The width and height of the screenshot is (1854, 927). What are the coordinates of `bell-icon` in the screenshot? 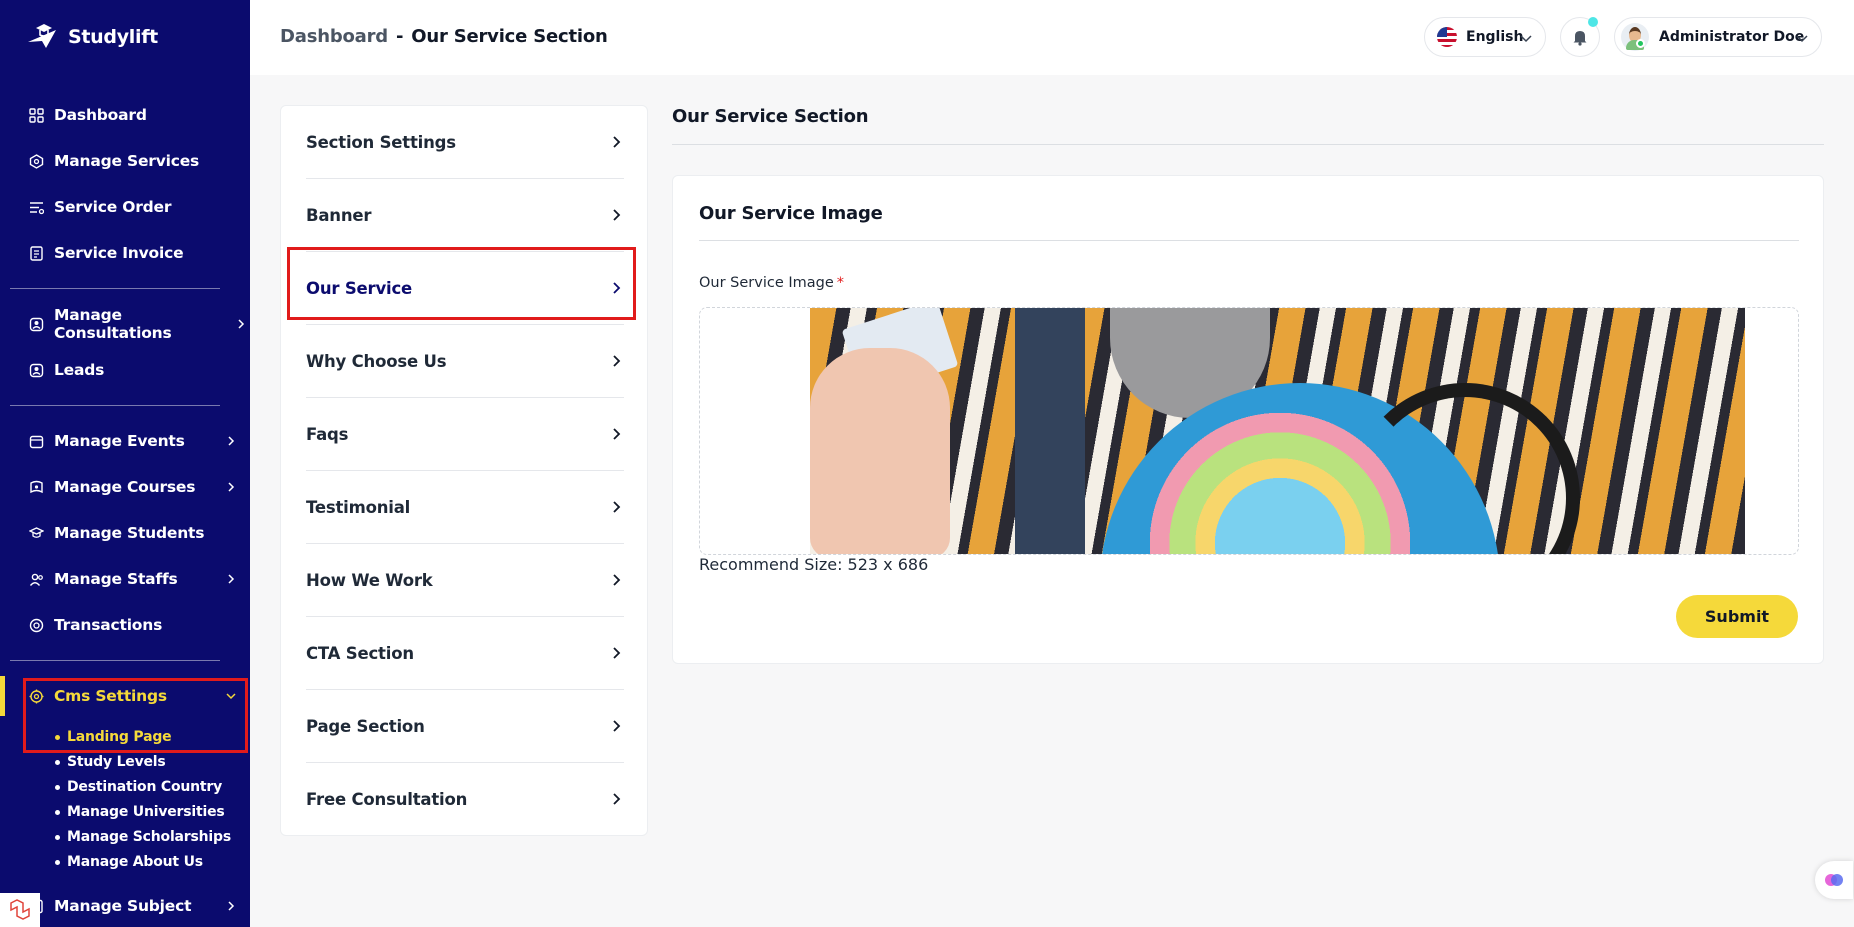 It's located at (1580, 38).